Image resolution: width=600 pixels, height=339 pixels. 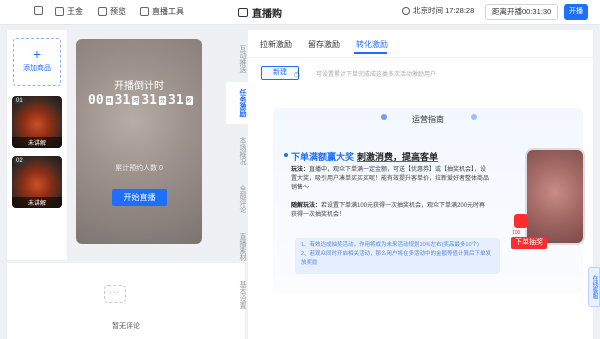 I want to click on tab-retention-incentive: 留存激励, so click(x=324, y=44).